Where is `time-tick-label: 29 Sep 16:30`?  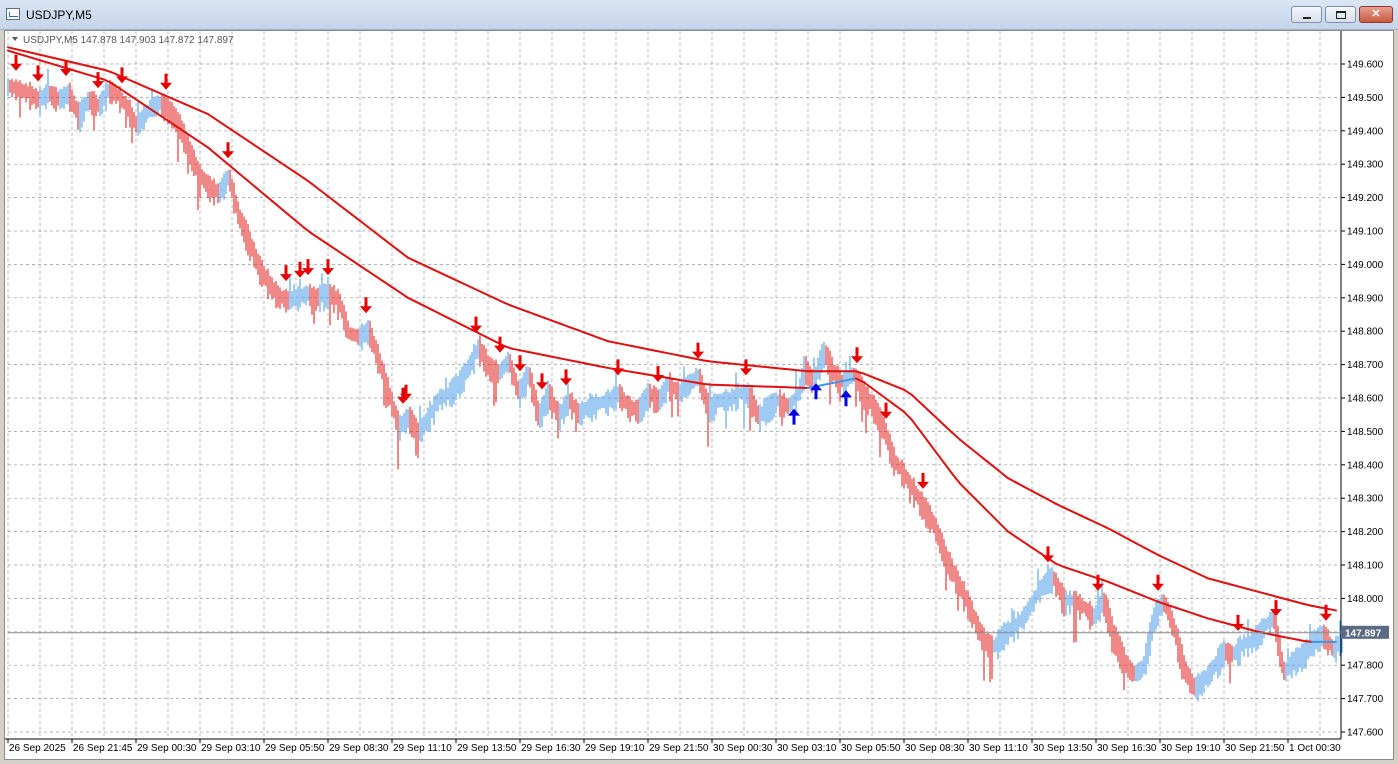 time-tick-label: 29 Sep 16:30 is located at coordinates (551, 748).